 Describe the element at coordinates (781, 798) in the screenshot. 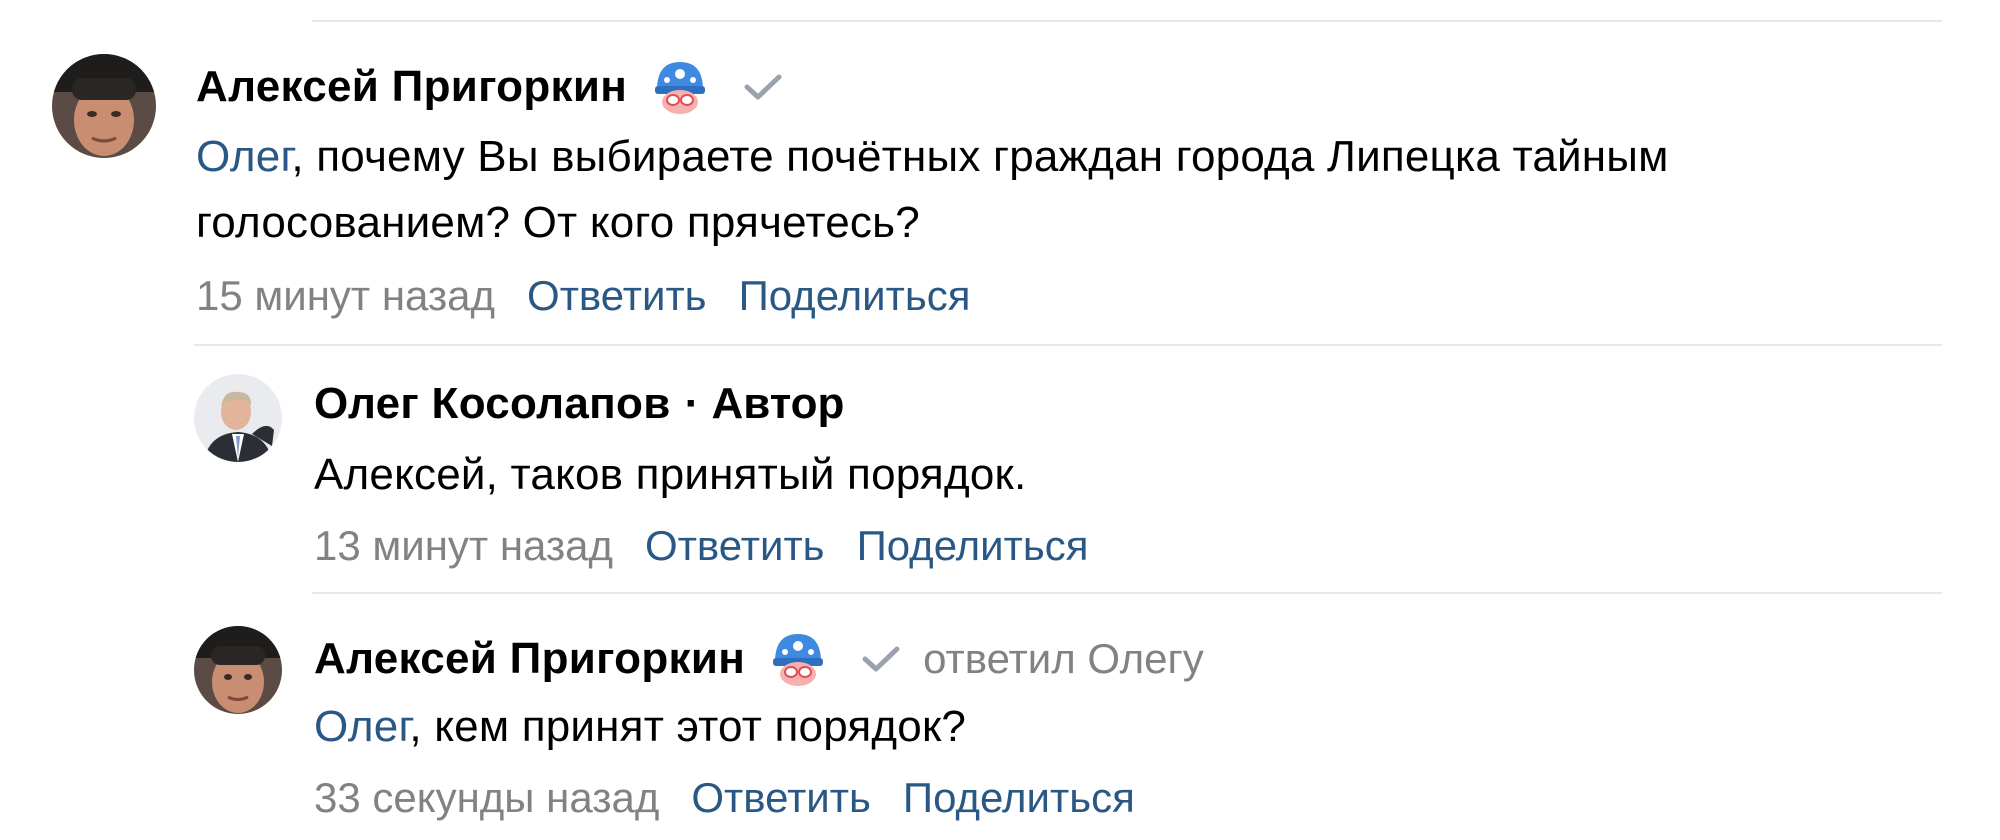

I see `reply-button: Ответить` at that location.